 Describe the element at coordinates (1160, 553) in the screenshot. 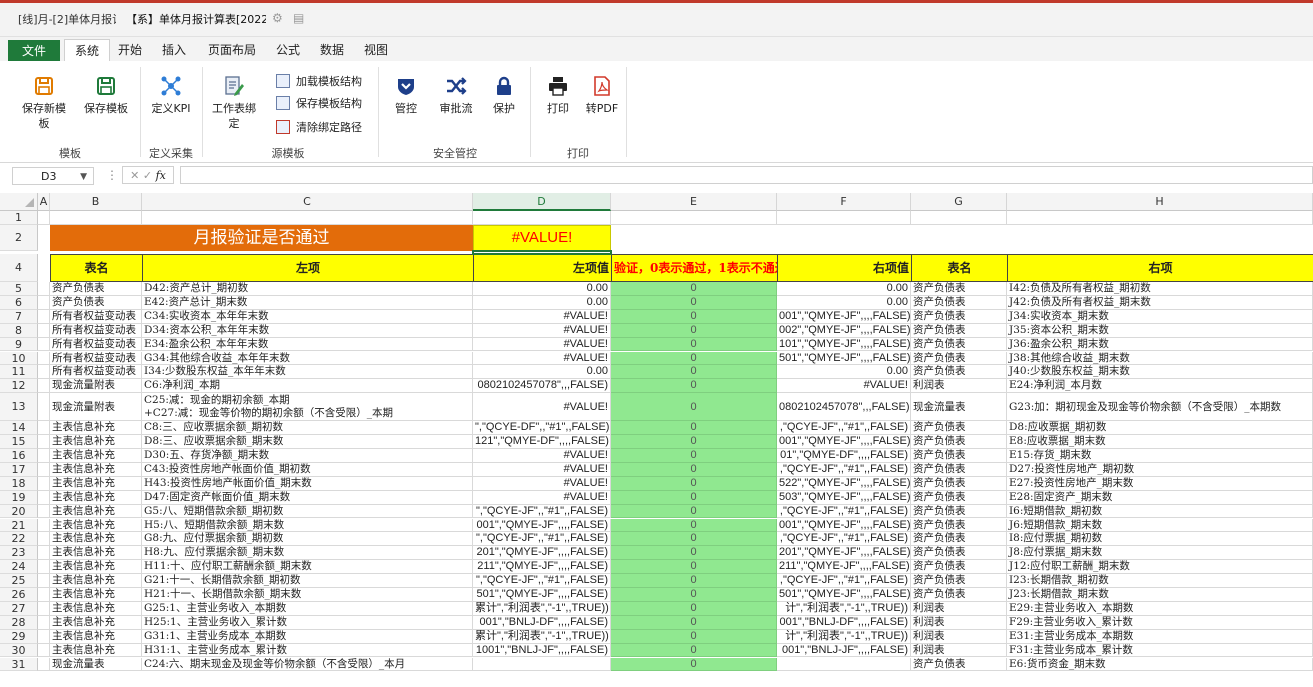

I see `cell-h: J8:应付票据_期末数` at that location.